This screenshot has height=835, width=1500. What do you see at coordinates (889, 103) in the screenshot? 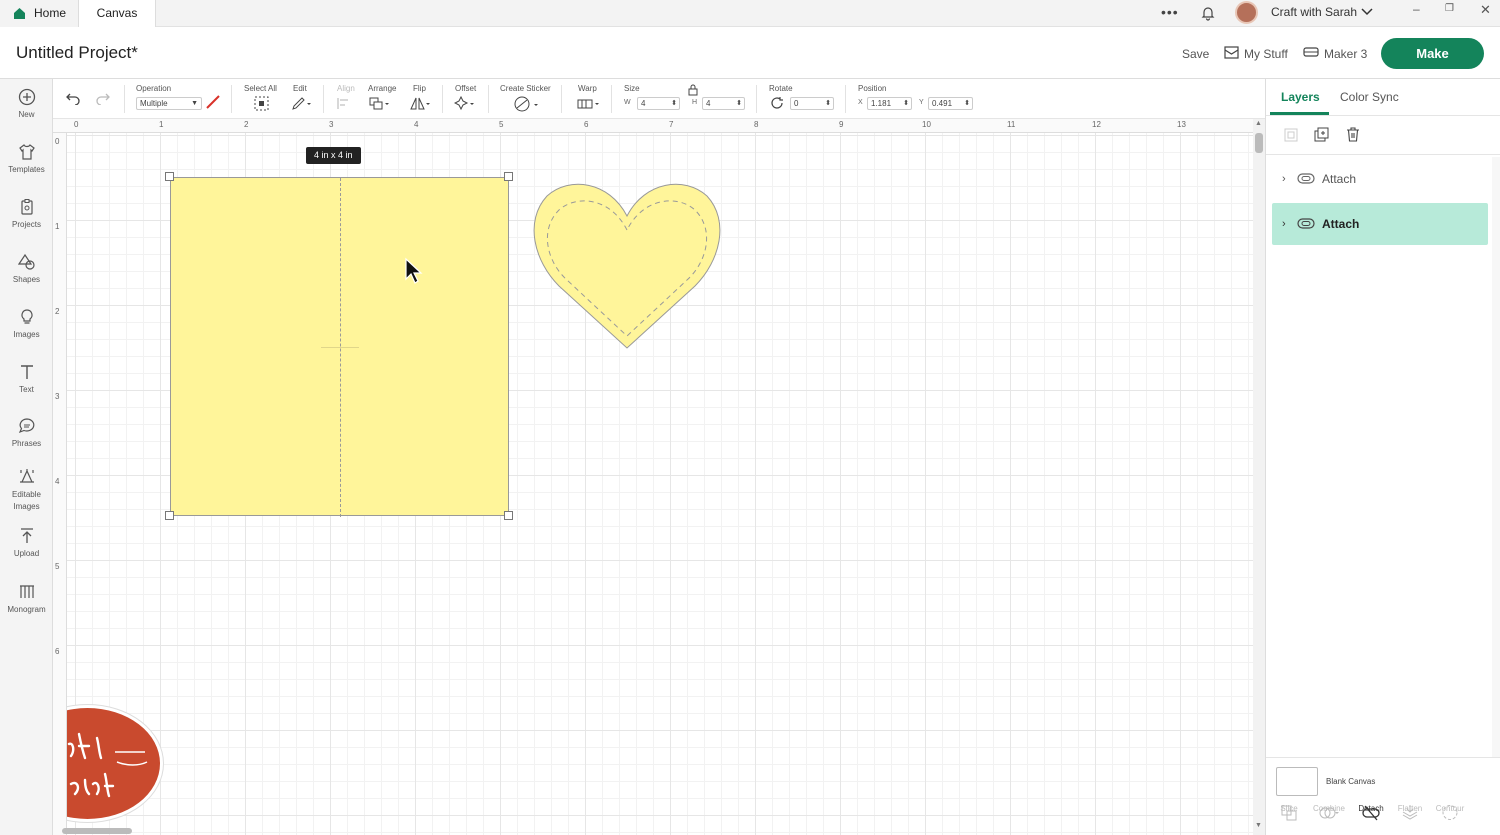
I see `x-input: 1.181 ⬍` at bounding box center [889, 103].